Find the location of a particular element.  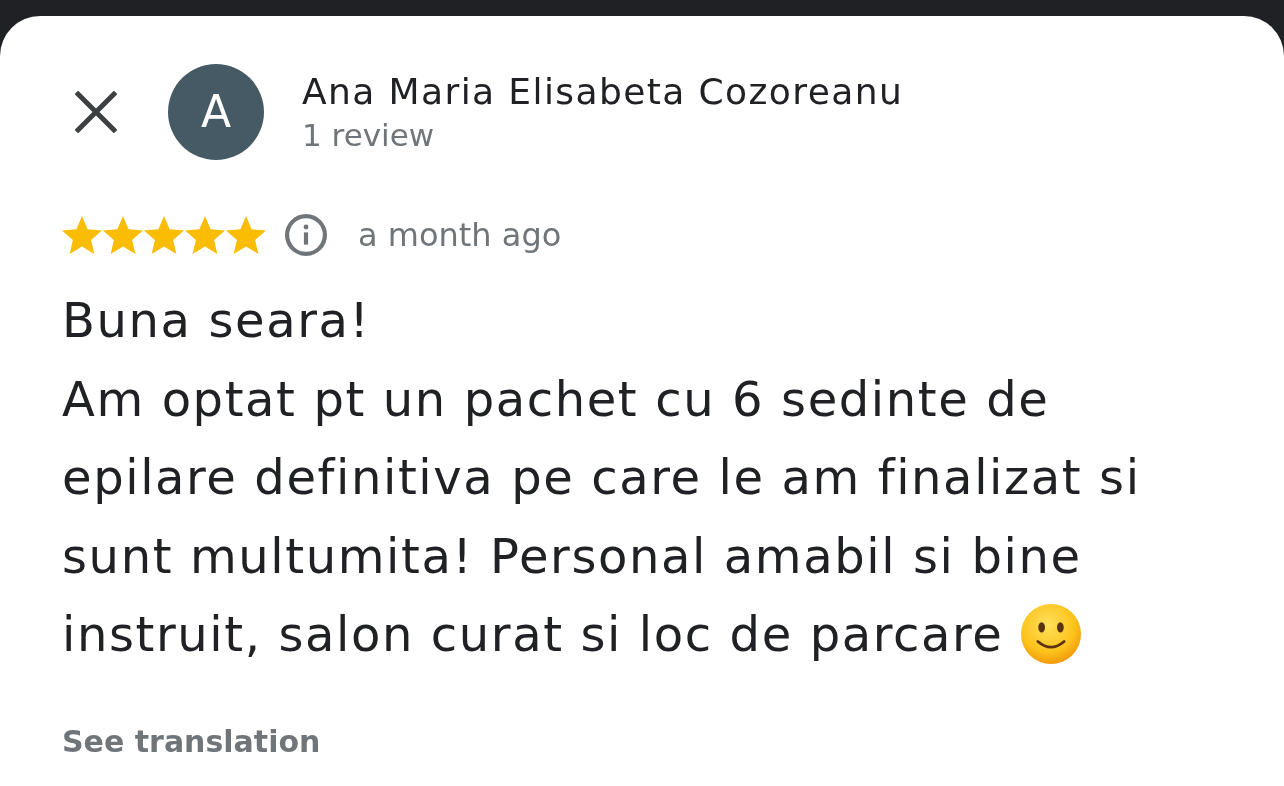

review-text: instruit, salon curat si loc de parcare is located at coordinates (533, 634).